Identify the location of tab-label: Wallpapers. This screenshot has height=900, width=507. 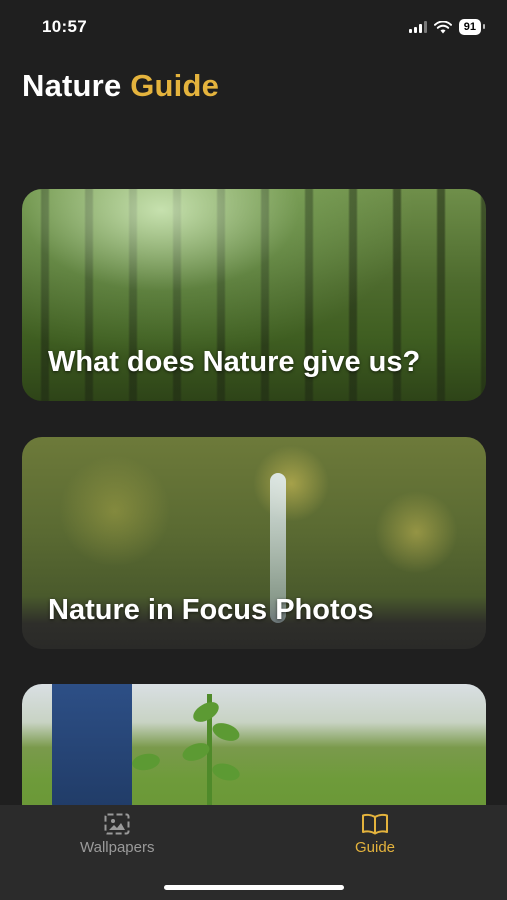
(117, 847).